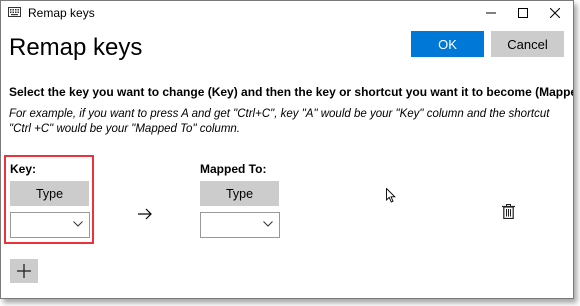  What do you see at coordinates (268, 224) in the screenshot?
I see `chevron-down-icon` at bounding box center [268, 224].